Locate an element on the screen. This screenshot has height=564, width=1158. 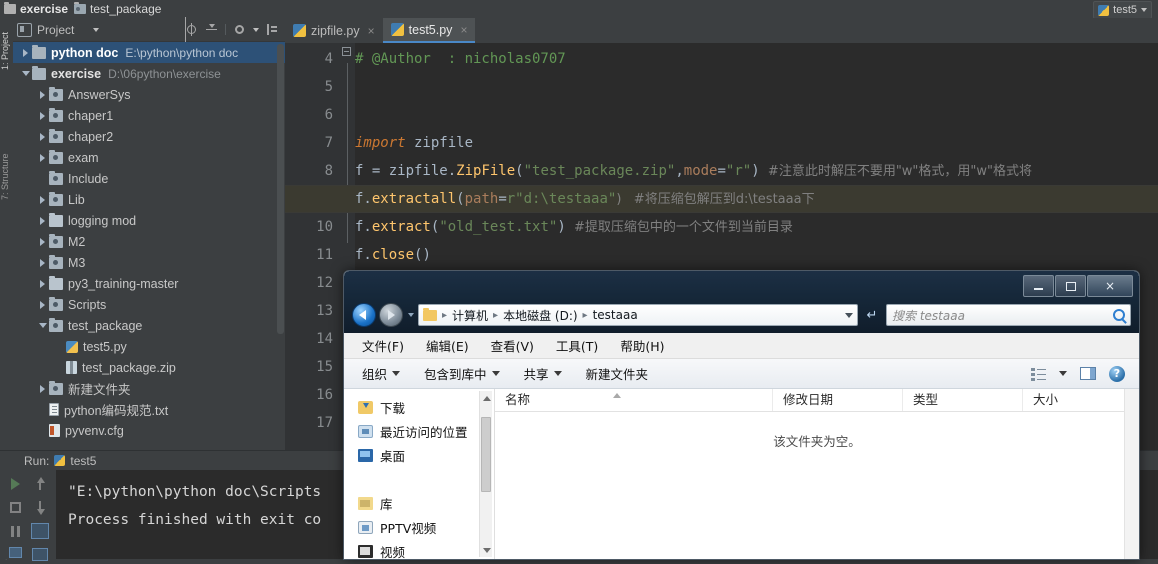
column-header-size: 大小 is located at coordinates (1078, 400).